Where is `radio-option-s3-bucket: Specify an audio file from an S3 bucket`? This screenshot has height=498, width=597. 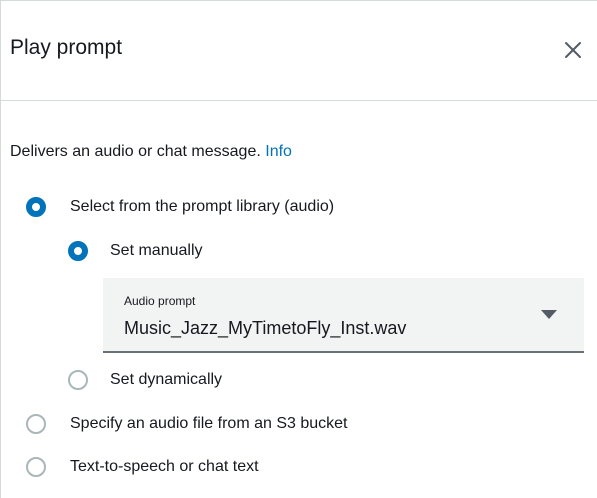 radio-option-s3-bucket: Specify an audio file from an S3 bucket is located at coordinates (187, 424).